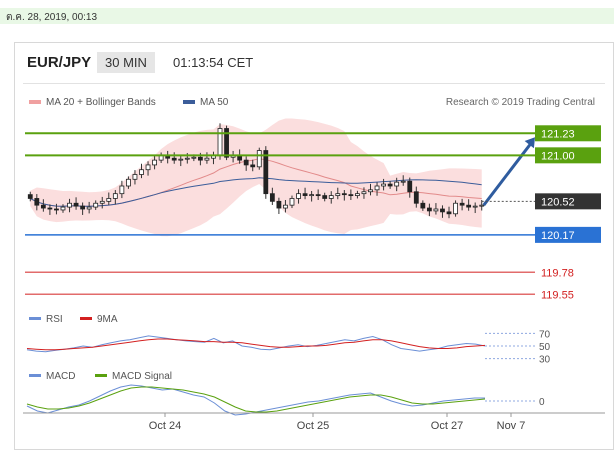 The width and height of the screenshot is (614, 451). What do you see at coordinates (142, 376) in the screenshot?
I see `macd-signal-legend-label: MACD Signal` at bounding box center [142, 376].